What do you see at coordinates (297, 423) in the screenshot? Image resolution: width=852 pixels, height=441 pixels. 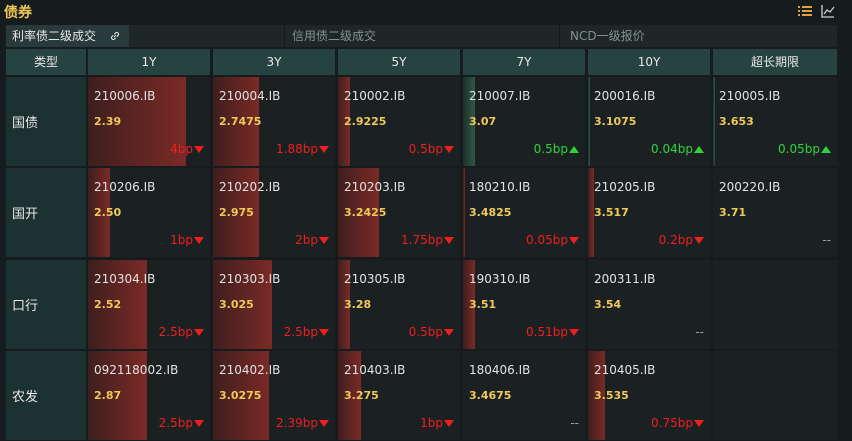 I see `change-value: 2.39bp` at bounding box center [297, 423].